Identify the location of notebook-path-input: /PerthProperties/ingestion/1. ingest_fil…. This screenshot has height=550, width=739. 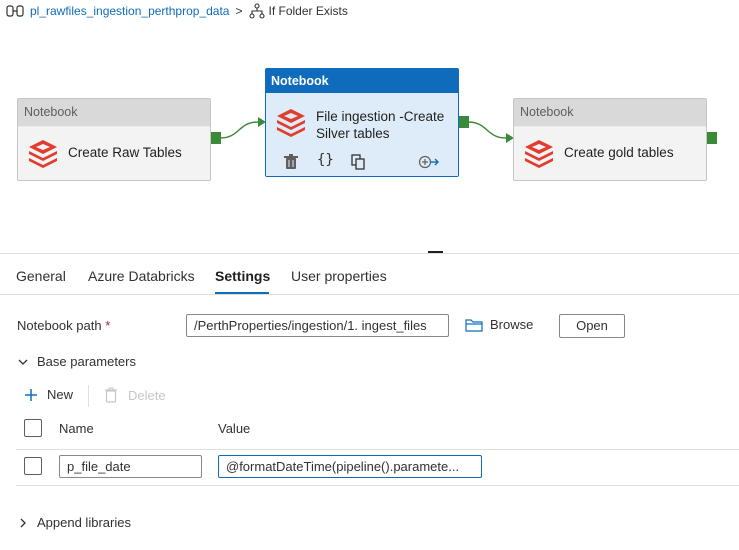
(317, 325).